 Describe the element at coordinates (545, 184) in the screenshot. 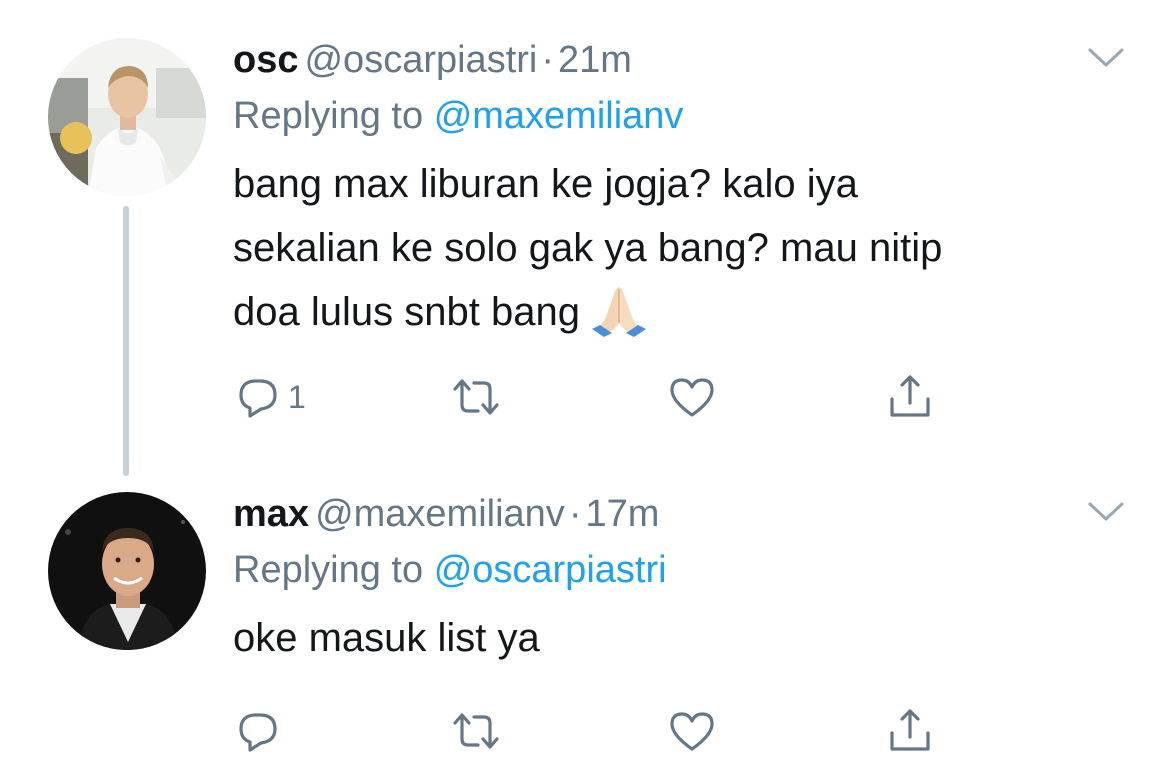

I see `tweet-text-line: bang max liburan ke jogja? kalo iya` at that location.